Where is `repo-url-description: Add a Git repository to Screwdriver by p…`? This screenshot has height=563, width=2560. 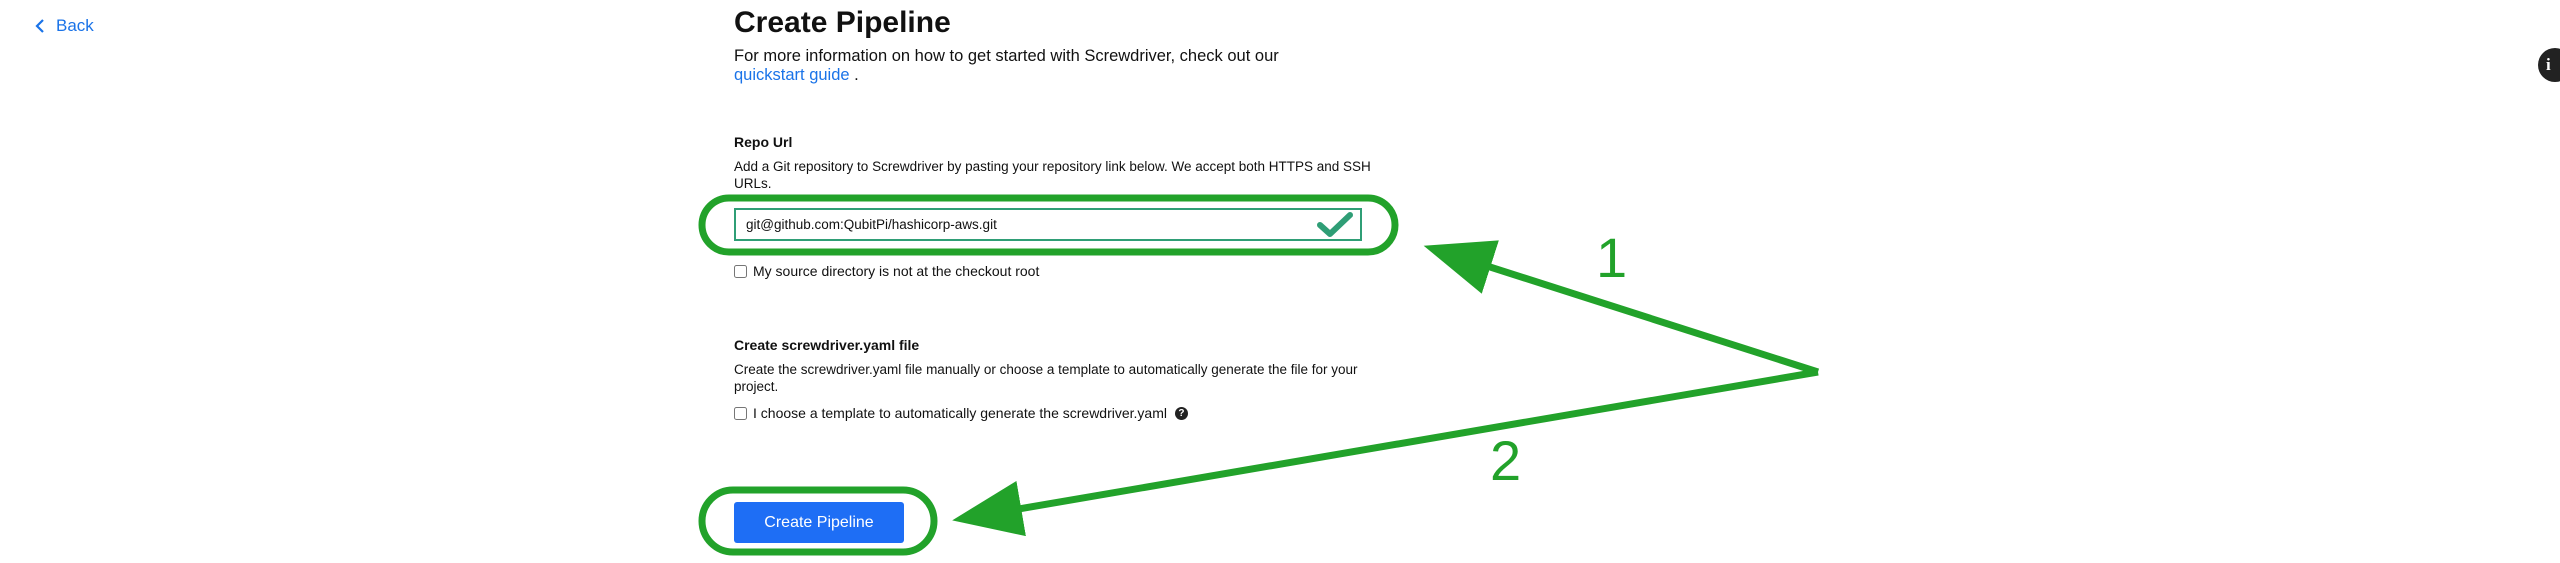 repo-url-description: Add a Git repository to Screwdriver by p… is located at coordinates (1052, 175).